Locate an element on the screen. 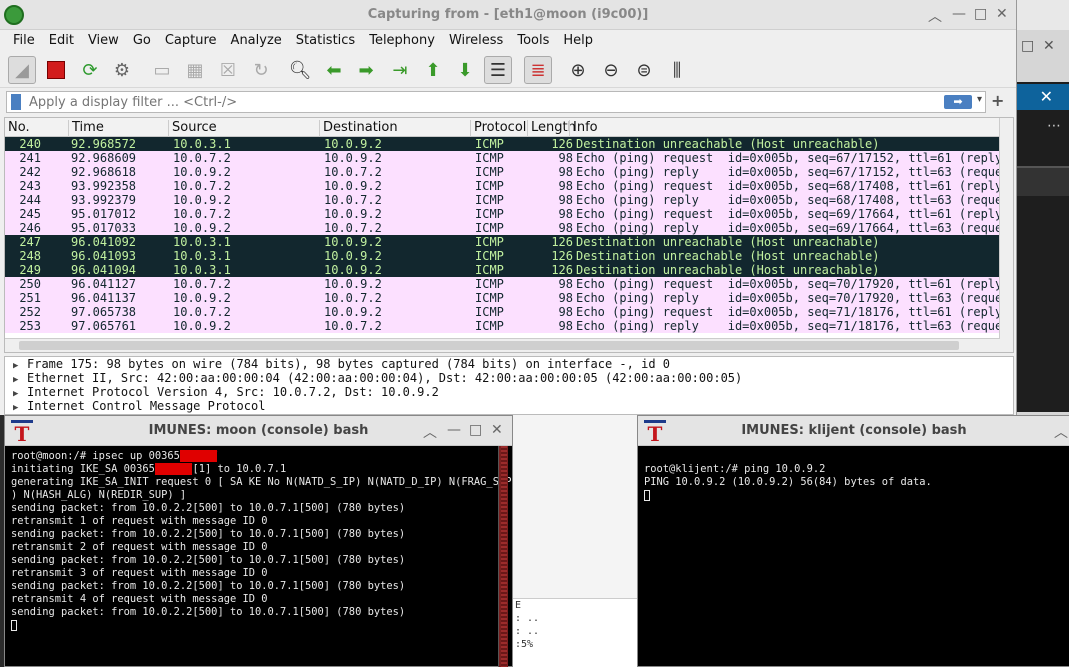 This screenshot has width=1069, height=667. more-icon: ⋯ is located at coordinates (1054, 126).